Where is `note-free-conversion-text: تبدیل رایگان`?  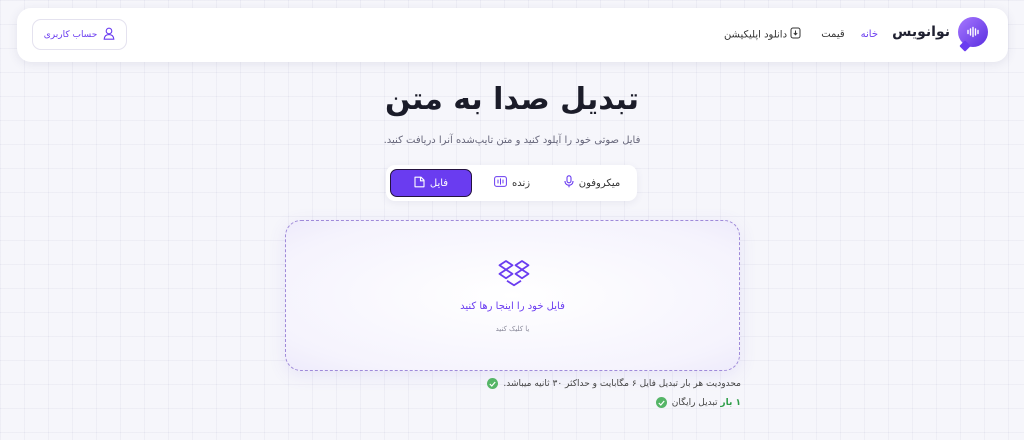
note-free-conversion-text: تبدیل رایگان is located at coordinates (696, 402).